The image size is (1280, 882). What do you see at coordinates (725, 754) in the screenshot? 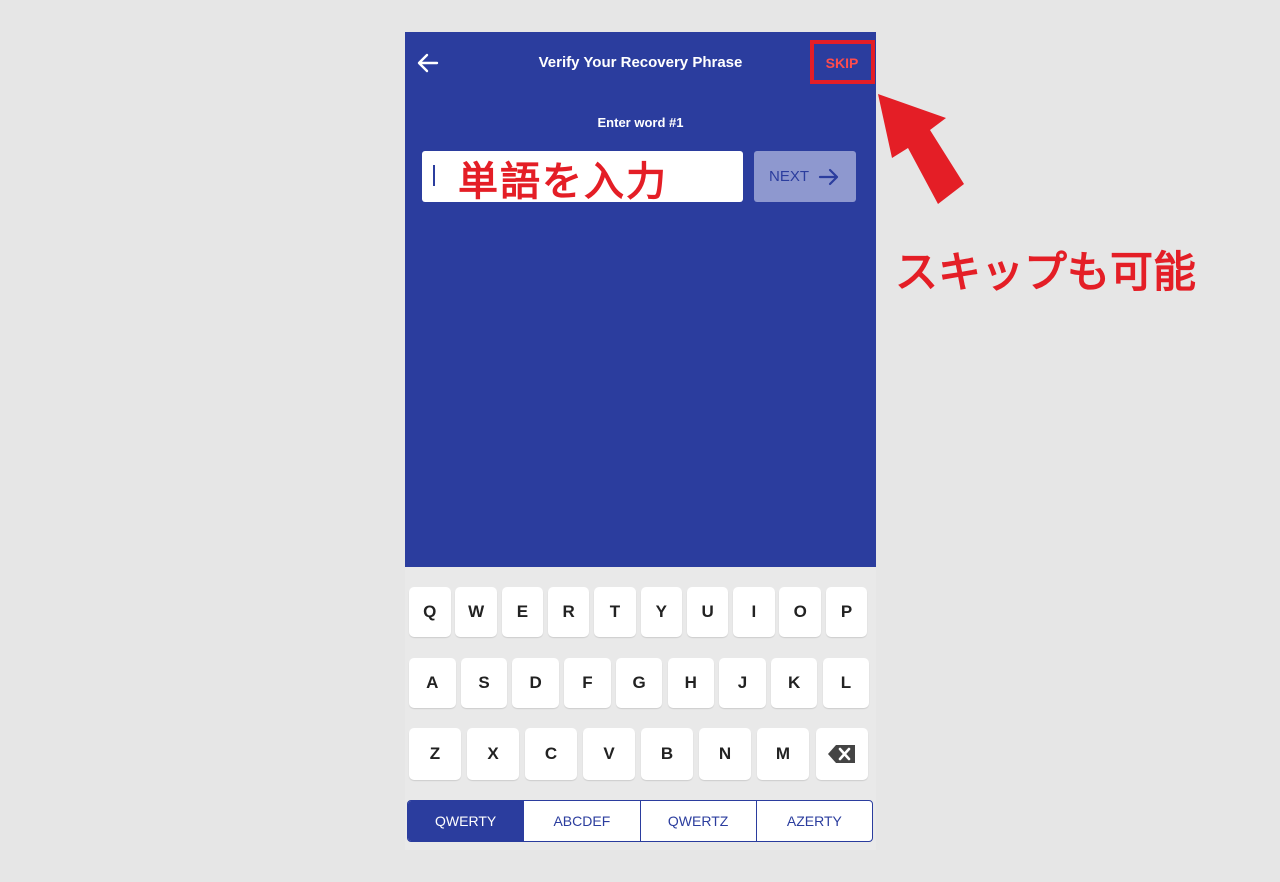
I see `key-n: N` at bounding box center [725, 754].